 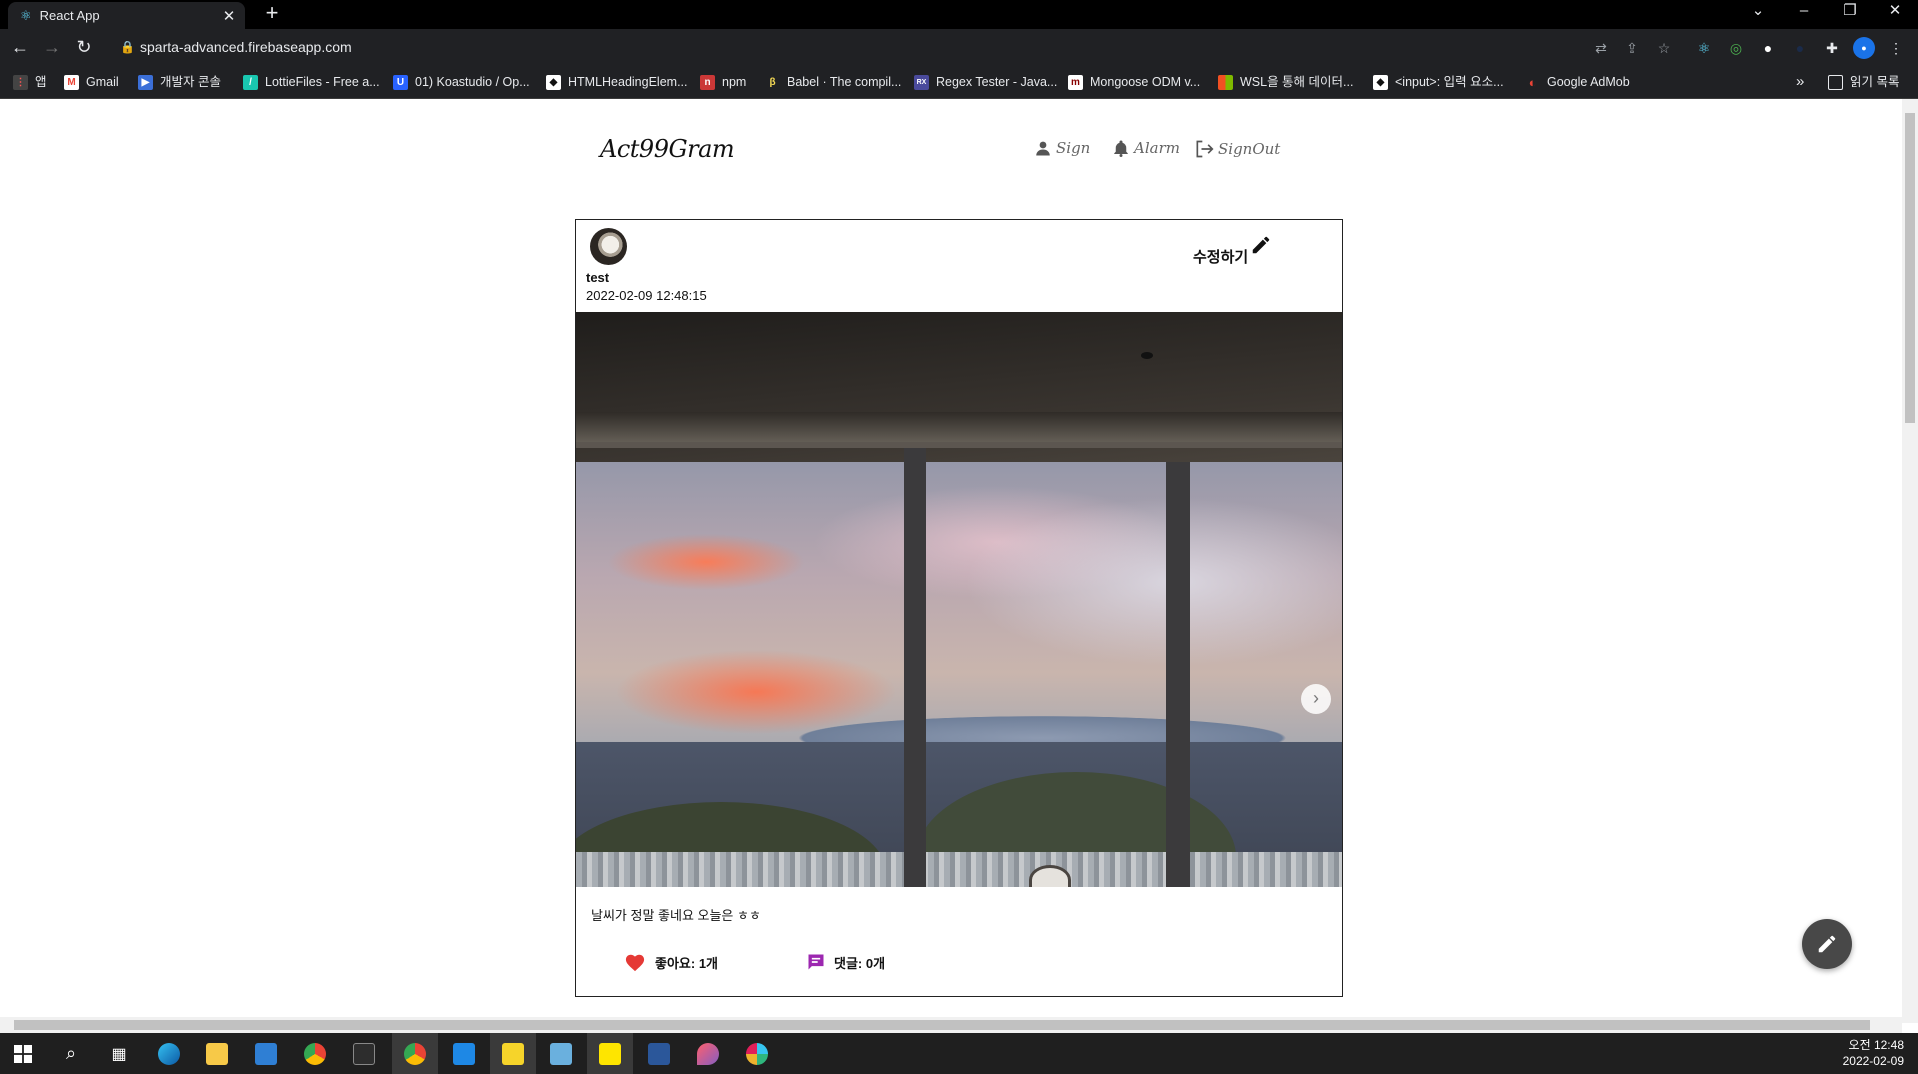 I want to click on windows-taskbar: ⌕ ▦ 오전 12:48 2022-02-09, so click(x=959, y=1053).